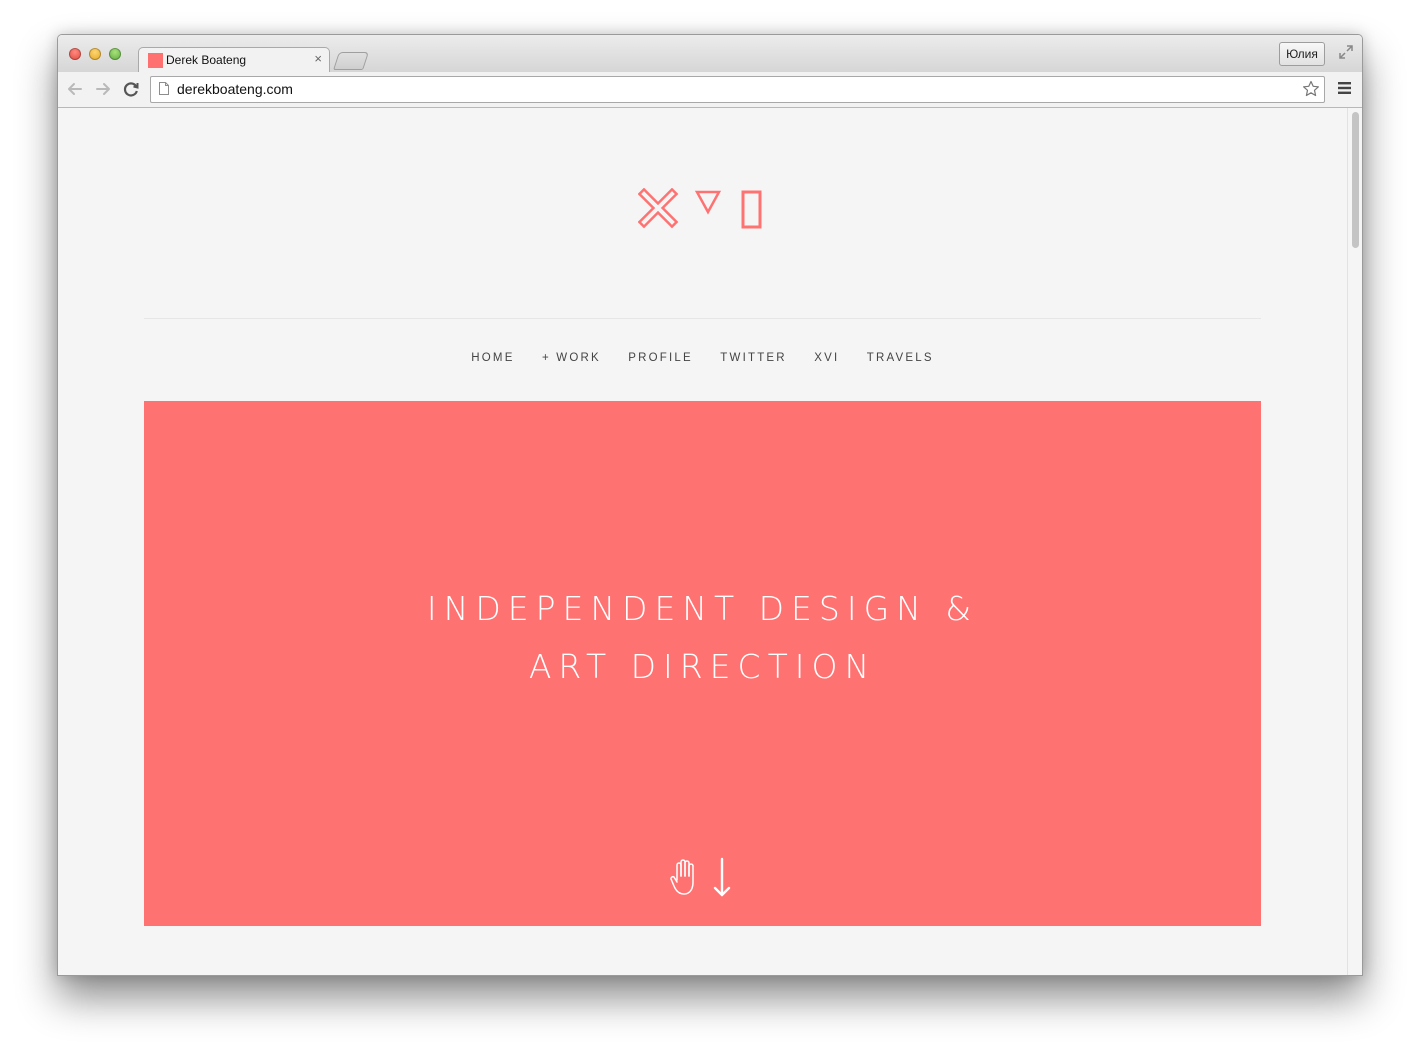 This screenshot has width=1418, height=1054. I want to click on hero-headline-line-2: ART DIRECTION, so click(702, 666).